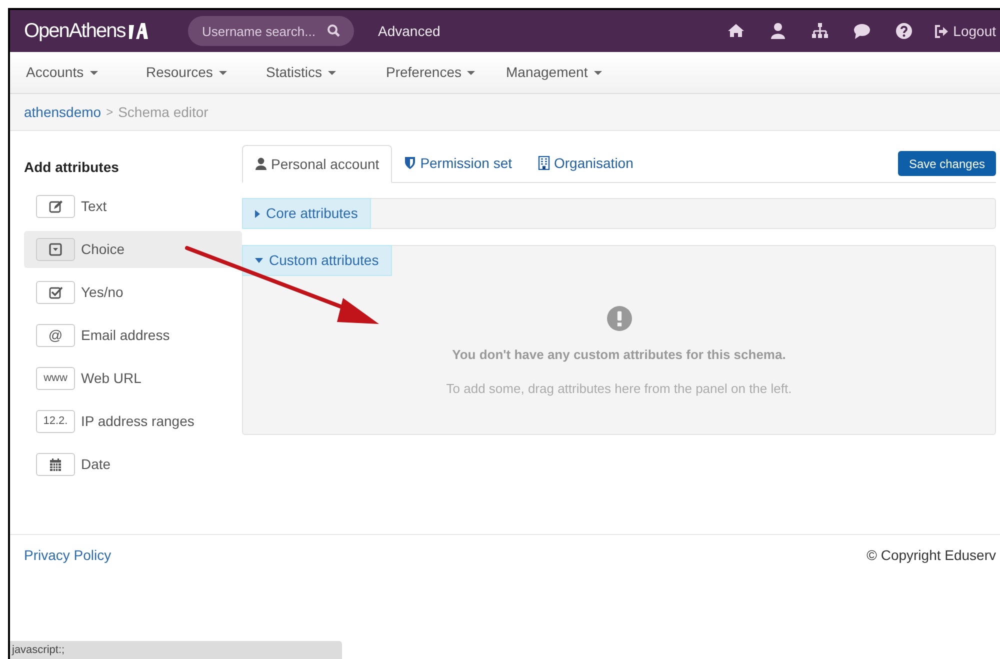 This screenshot has height=659, width=1000. What do you see at coordinates (176, 650) in the screenshot?
I see `status-bar: javascript:;` at bounding box center [176, 650].